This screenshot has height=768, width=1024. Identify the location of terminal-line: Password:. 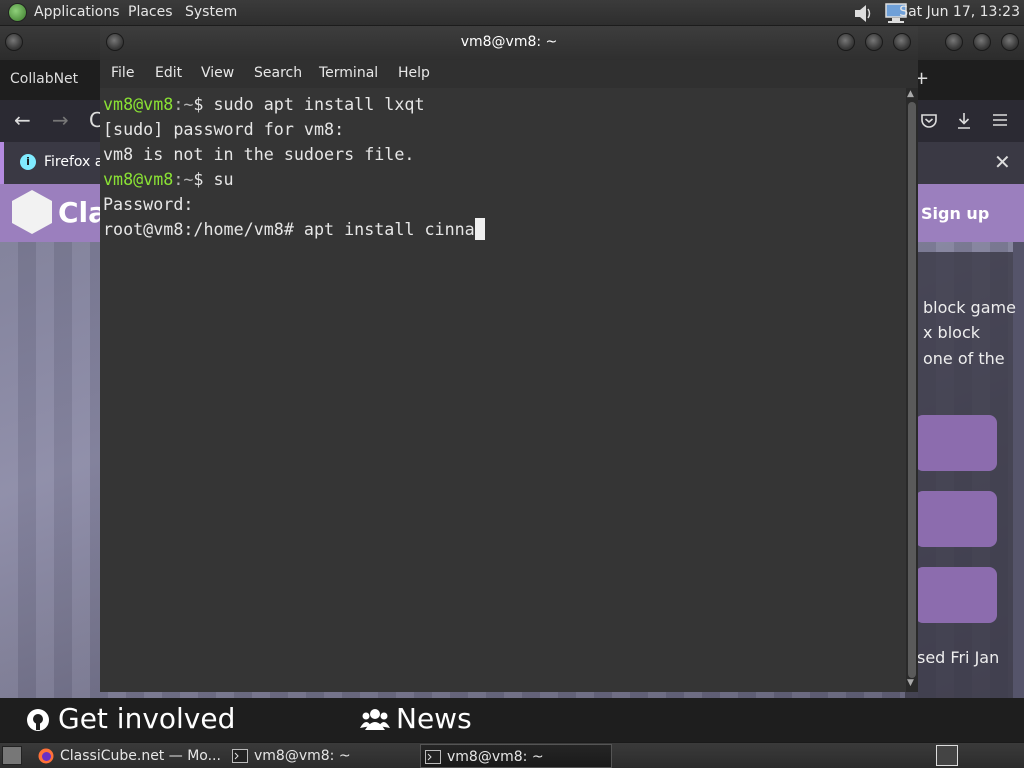
(148, 204).